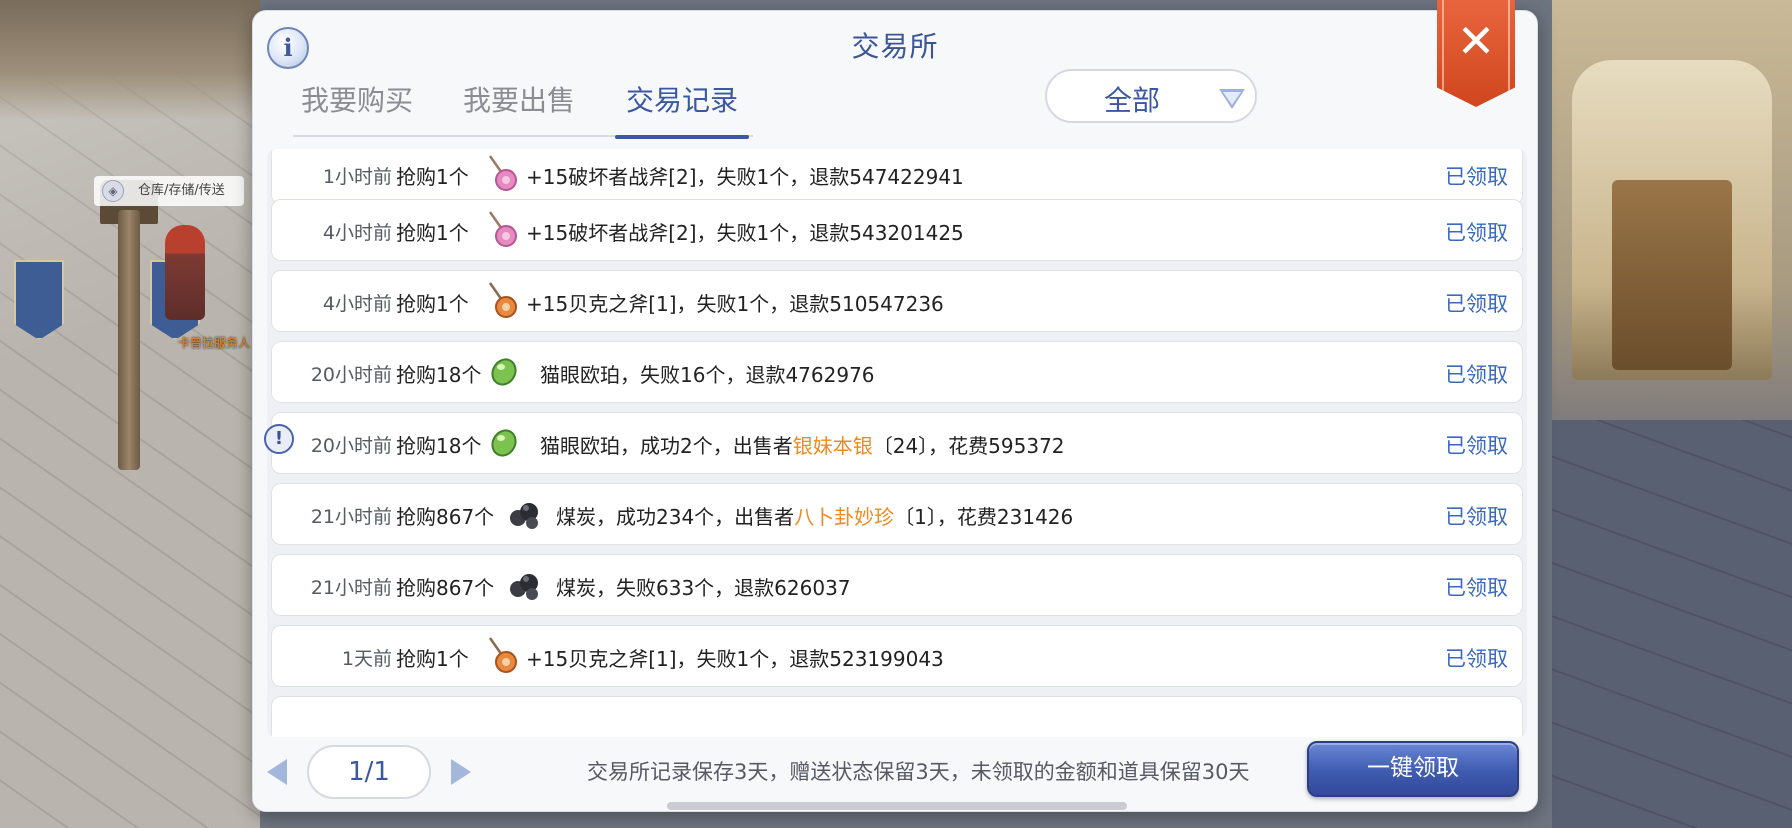 The width and height of the screenshot is (1792, 828). Describe the element at coordinates (1232, 99) in the screenshot. I see `triangle-down-icon` at that location.